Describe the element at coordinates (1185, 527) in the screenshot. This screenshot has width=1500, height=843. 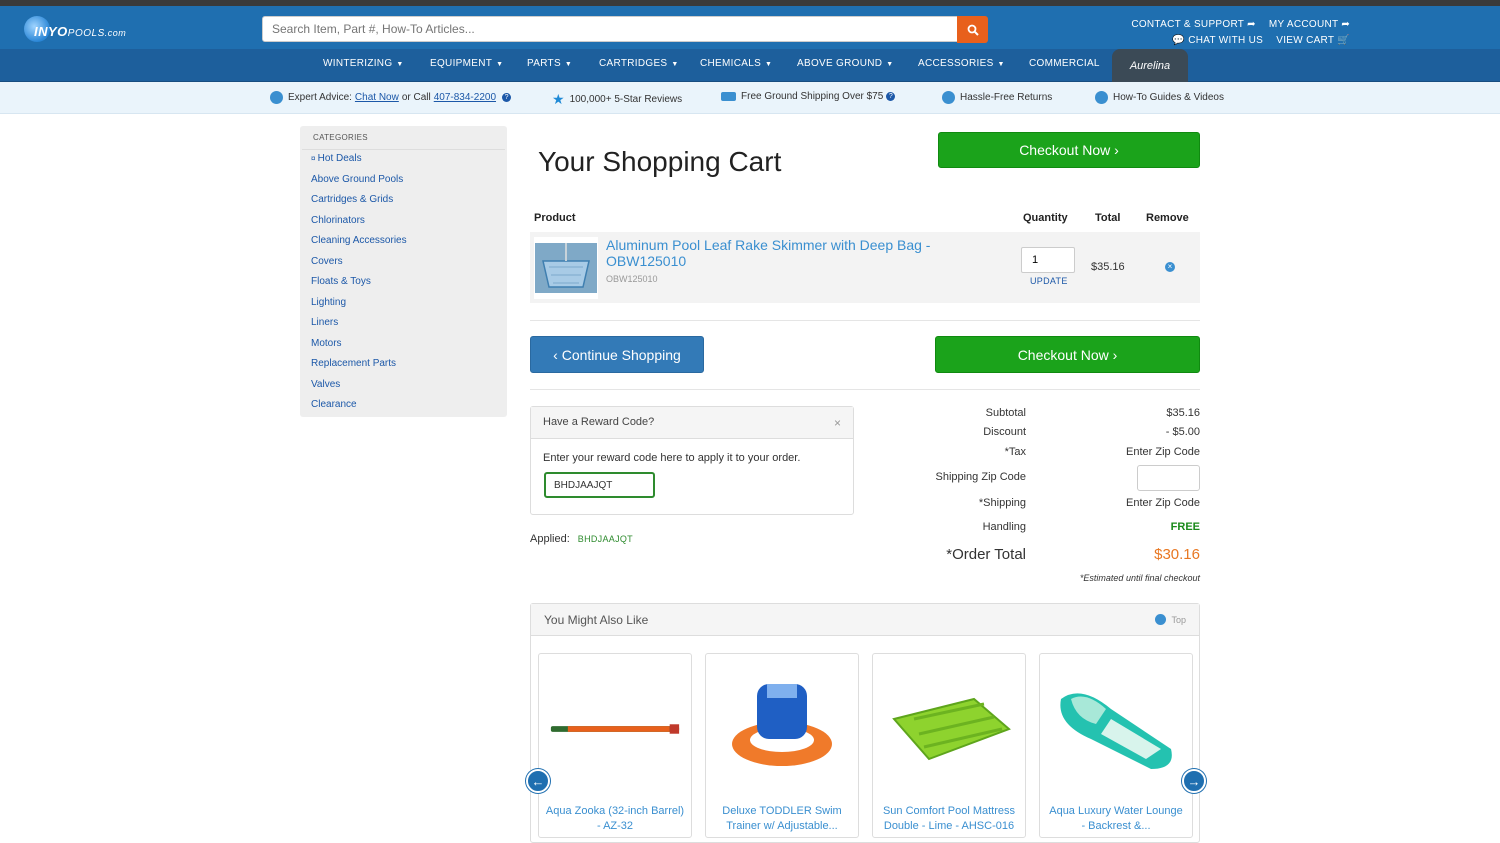
I see `handling-value: FREE` at that location.